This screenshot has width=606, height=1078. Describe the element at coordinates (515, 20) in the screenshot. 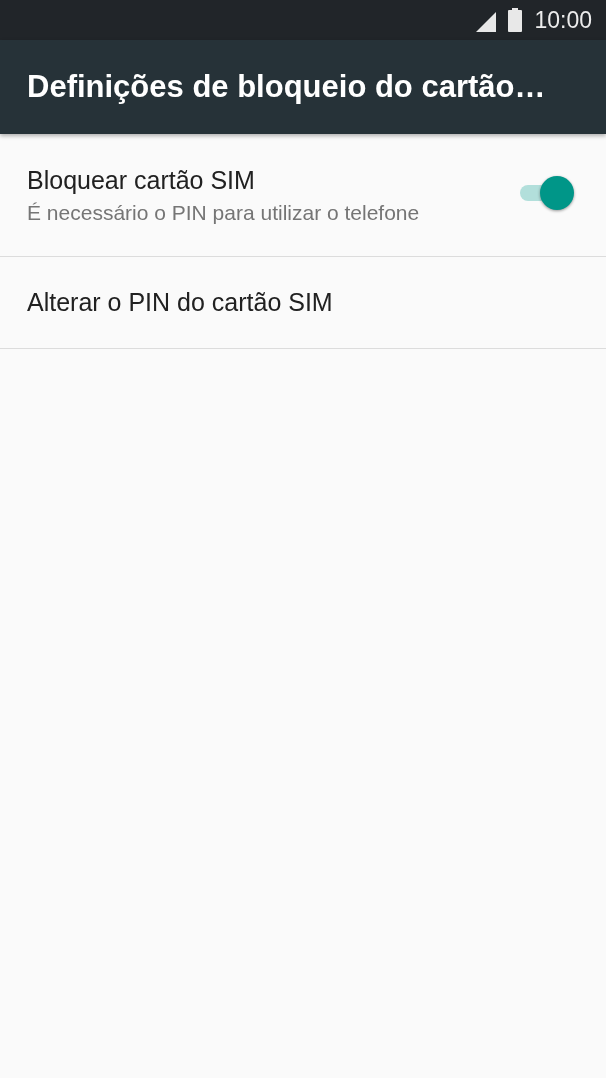

I see `battery-icon` at that location.